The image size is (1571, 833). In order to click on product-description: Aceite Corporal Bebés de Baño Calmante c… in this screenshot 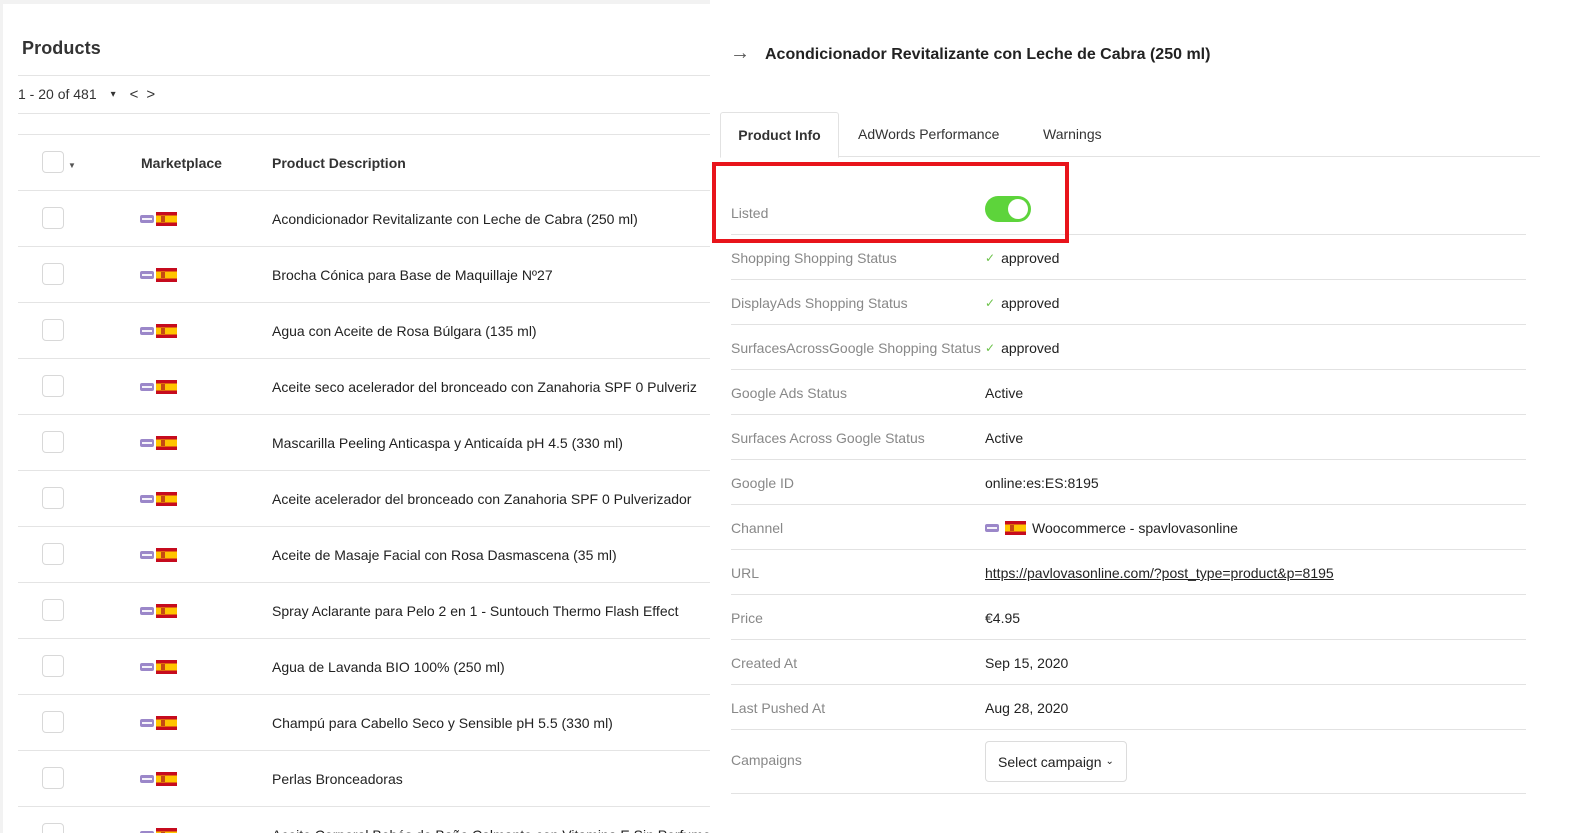, I will do `click(491, 830)`.